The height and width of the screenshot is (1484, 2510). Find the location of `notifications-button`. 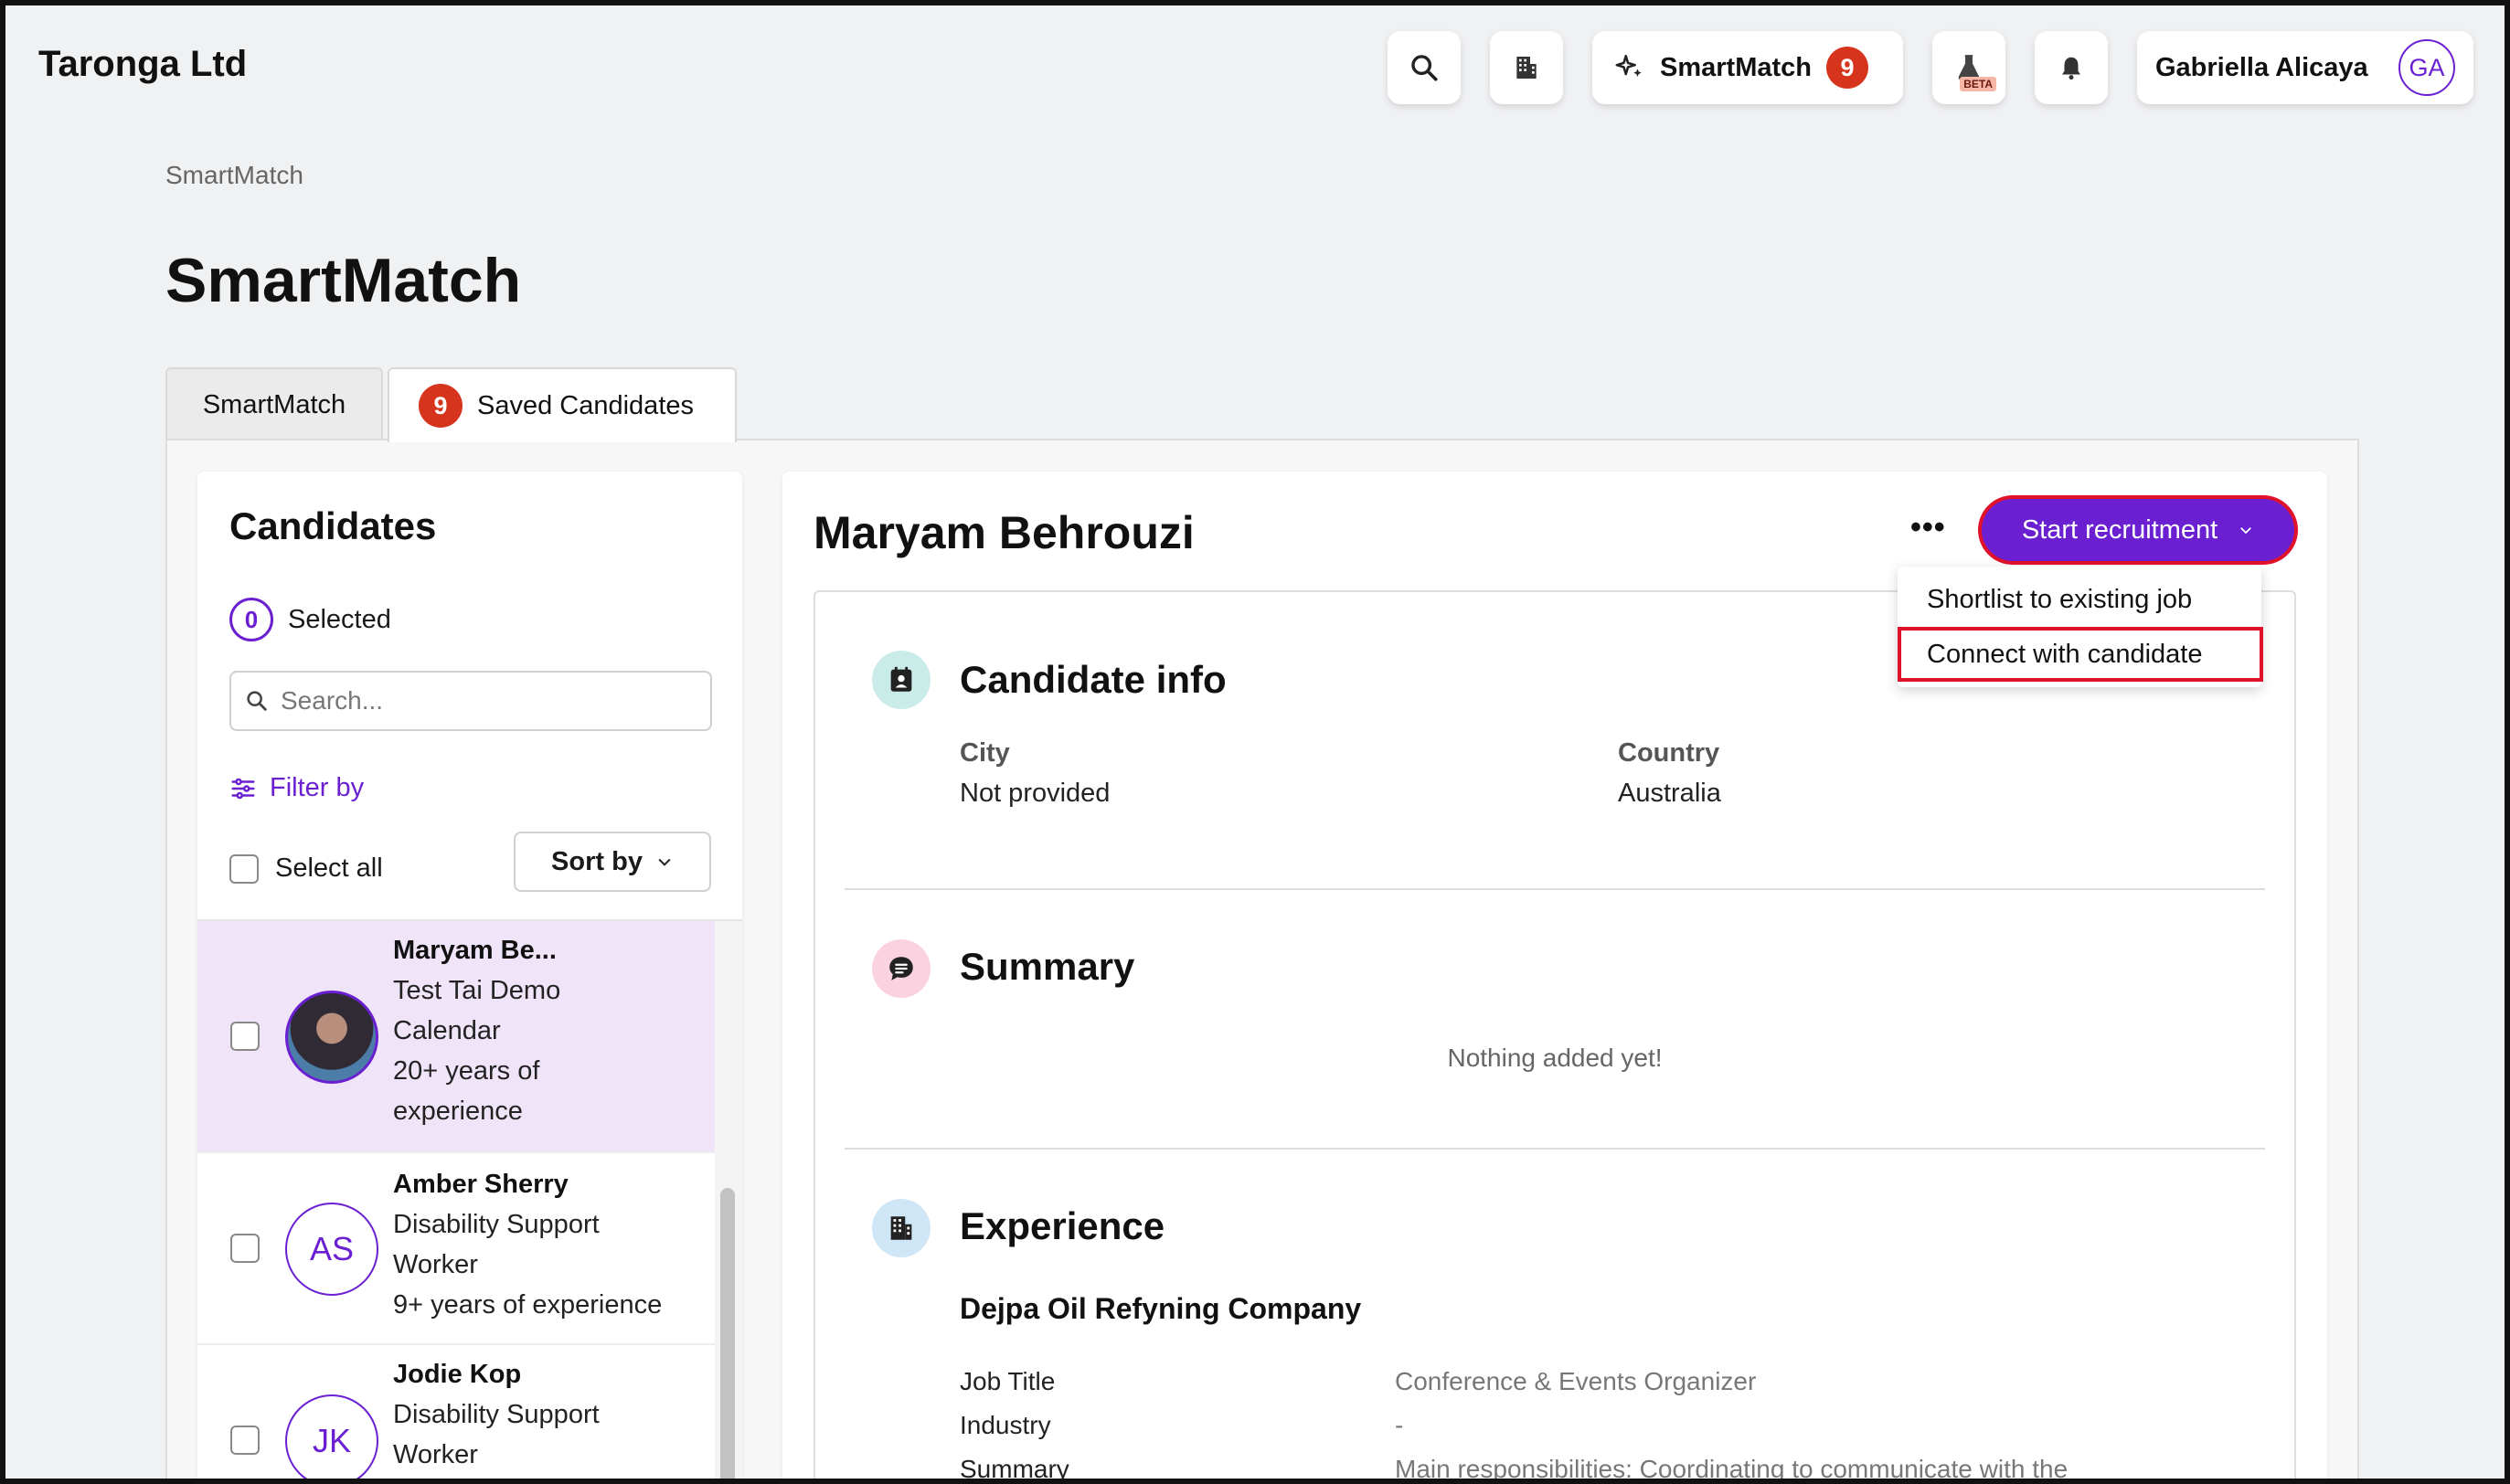

notifications-button is located at coordinates (2071, 67).